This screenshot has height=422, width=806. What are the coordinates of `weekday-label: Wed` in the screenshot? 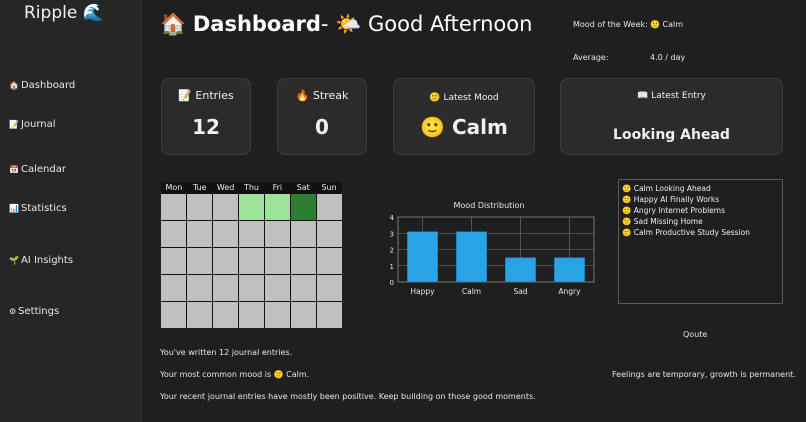 It's located at (225, 187).